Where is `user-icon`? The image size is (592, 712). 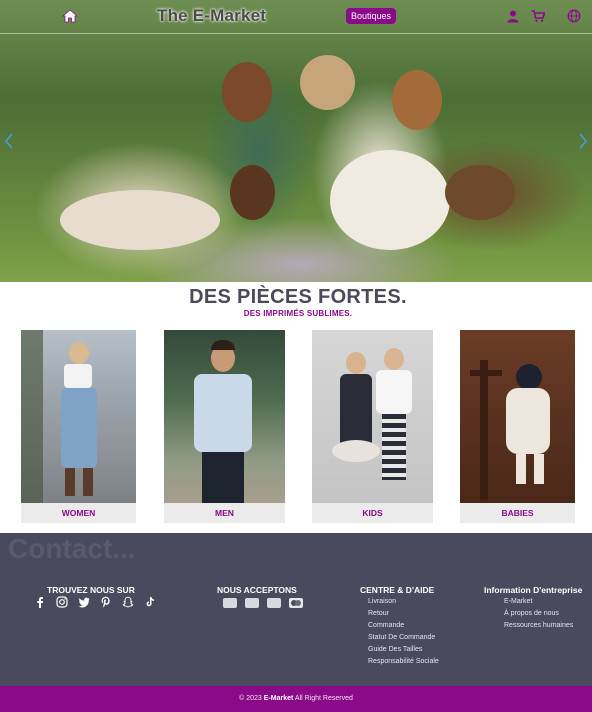 user-icon is located at coordinates (513, 16).